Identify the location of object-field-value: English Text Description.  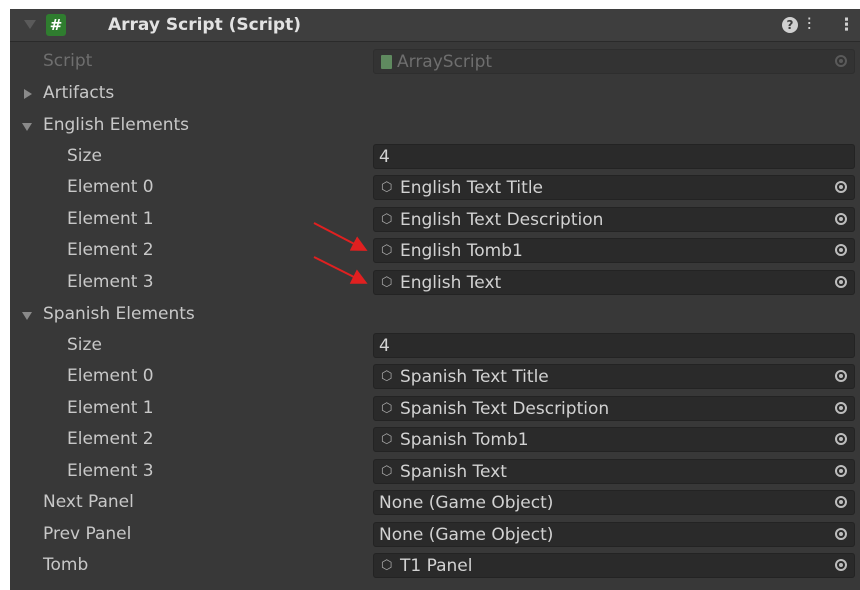
(502, 220).